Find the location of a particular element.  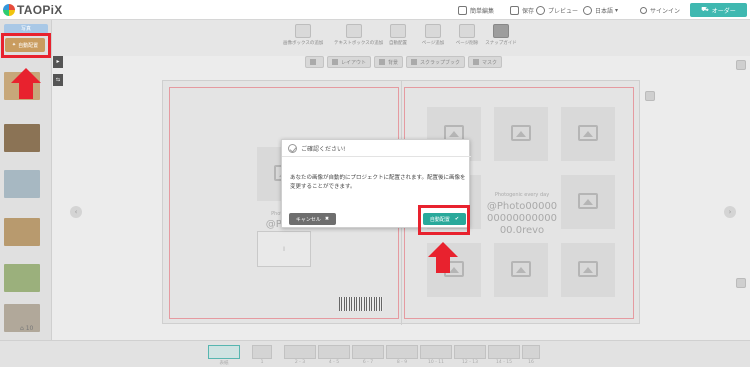

user-icon is located at coordinates (643, 10).